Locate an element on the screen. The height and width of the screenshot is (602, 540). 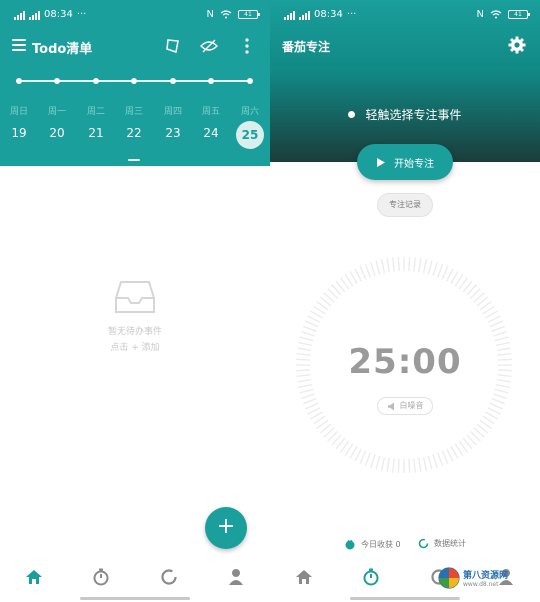
weekday-label: 周六 is located at coordinates (249, 112).